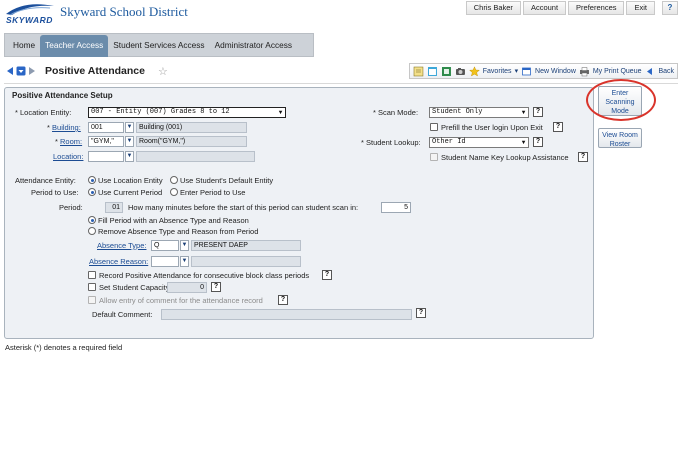 This screenshot has height=471, width=680. I want to click on section-title: Positive Attendance Setup, so click(62, 95).